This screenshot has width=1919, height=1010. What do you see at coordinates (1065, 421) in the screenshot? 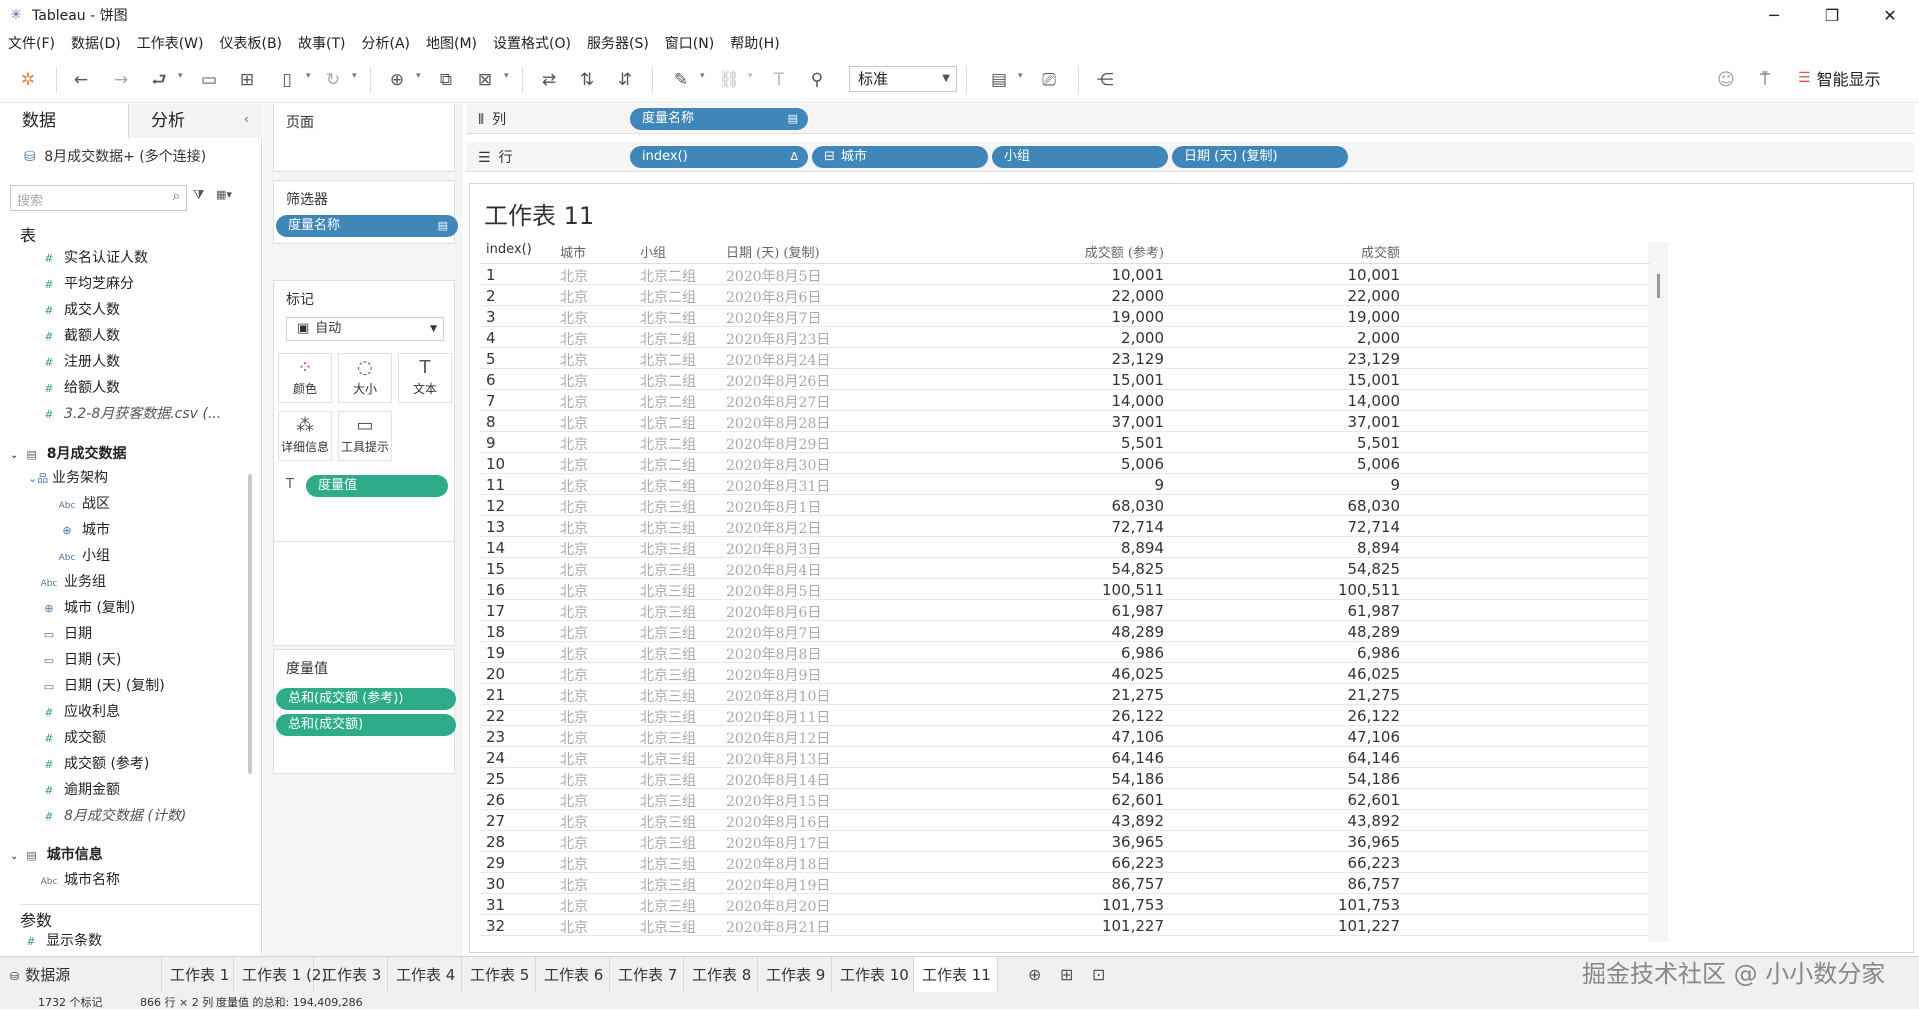
I see `table-row: 8 北京 北京二组 2020年8月28日 37,001 37,001` at bounding box center [1065, 421].